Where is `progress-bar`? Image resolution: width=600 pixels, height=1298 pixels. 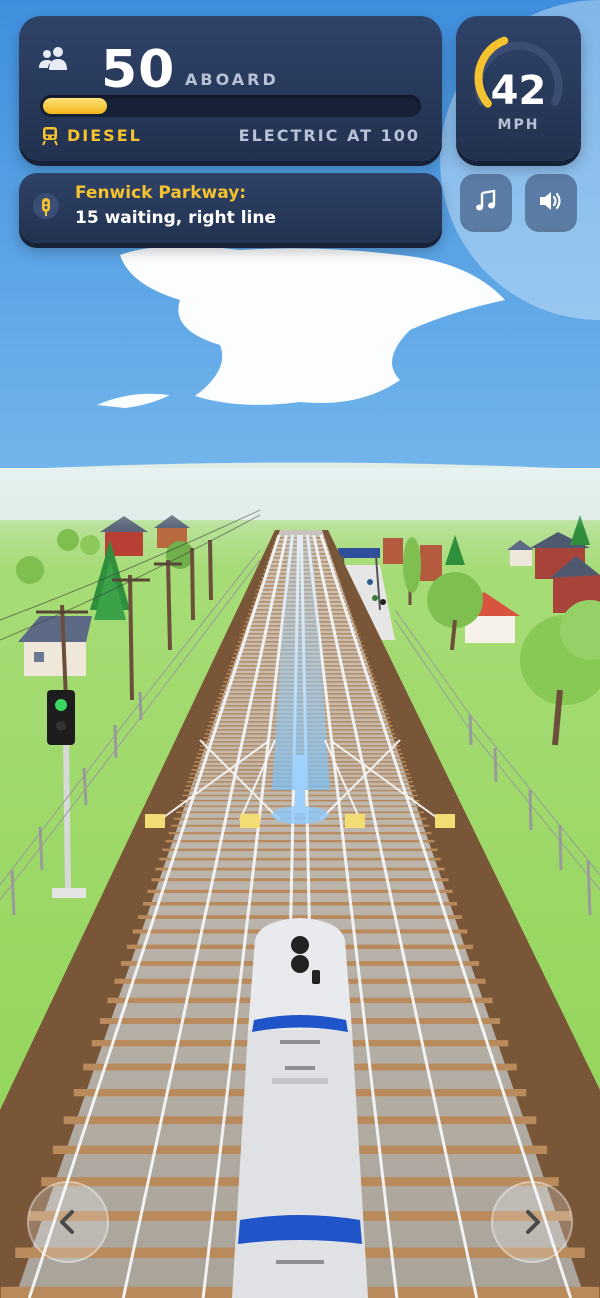 progress-bar is located at coordinates (230, 106).